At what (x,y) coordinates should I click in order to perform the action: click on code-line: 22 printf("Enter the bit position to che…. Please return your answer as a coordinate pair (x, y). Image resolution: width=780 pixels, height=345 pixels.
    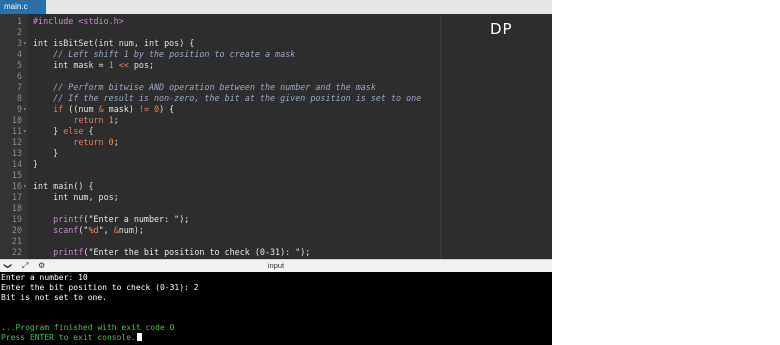
    Looking at the image, I should click on (276, 252).